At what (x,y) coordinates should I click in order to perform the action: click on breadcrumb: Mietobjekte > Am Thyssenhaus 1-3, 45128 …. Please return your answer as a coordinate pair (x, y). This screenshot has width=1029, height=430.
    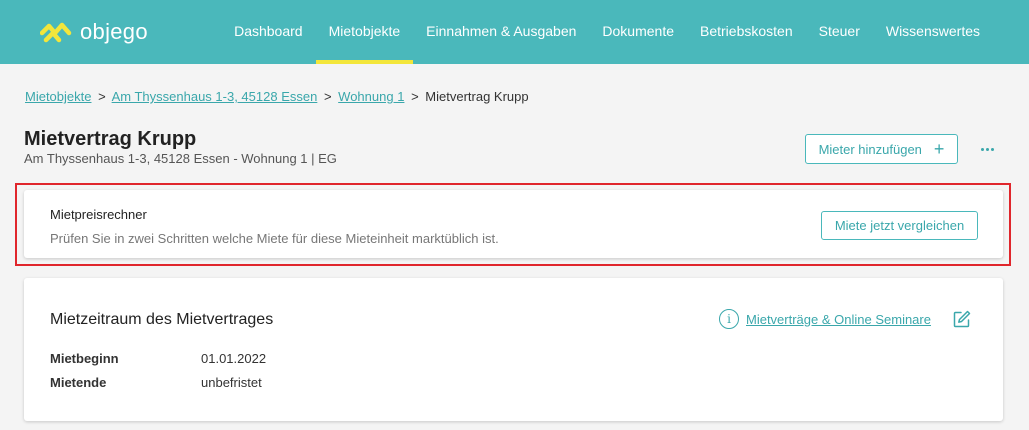
    Looking at the image, I should click on (277, 96).